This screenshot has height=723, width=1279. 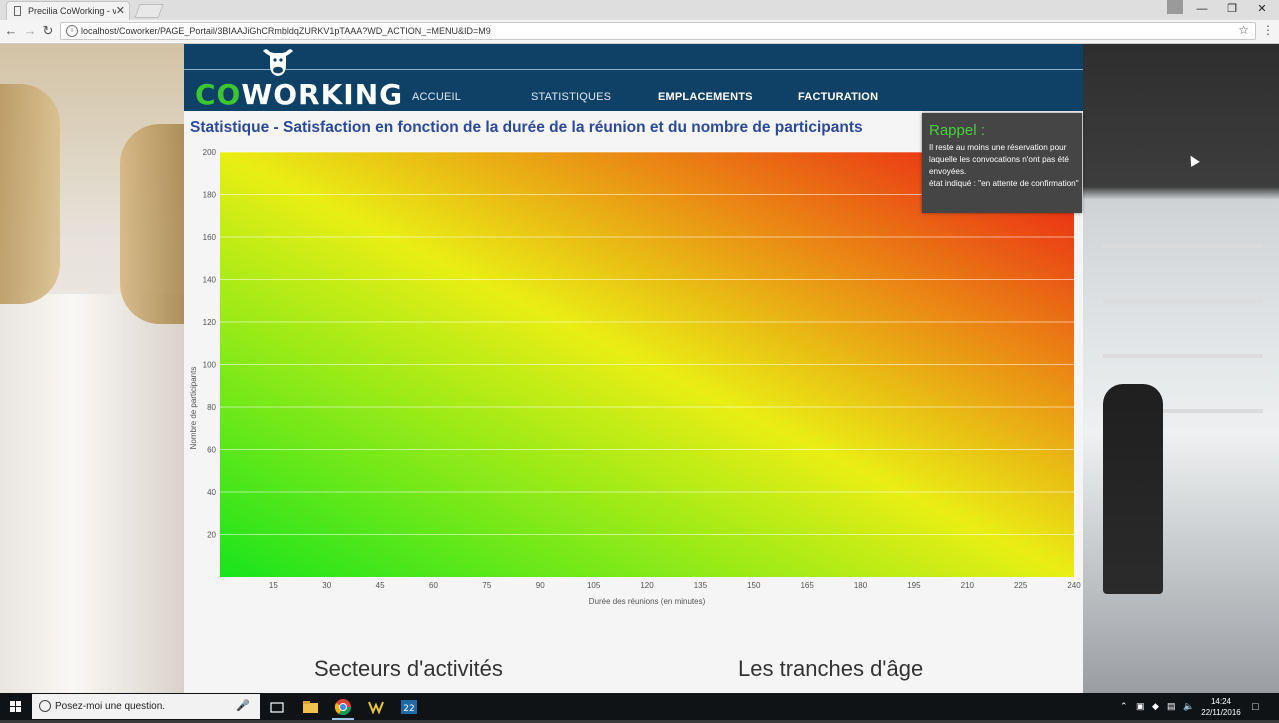 I want to click on x-tick-label: 240, so click(x=1074, y=585).